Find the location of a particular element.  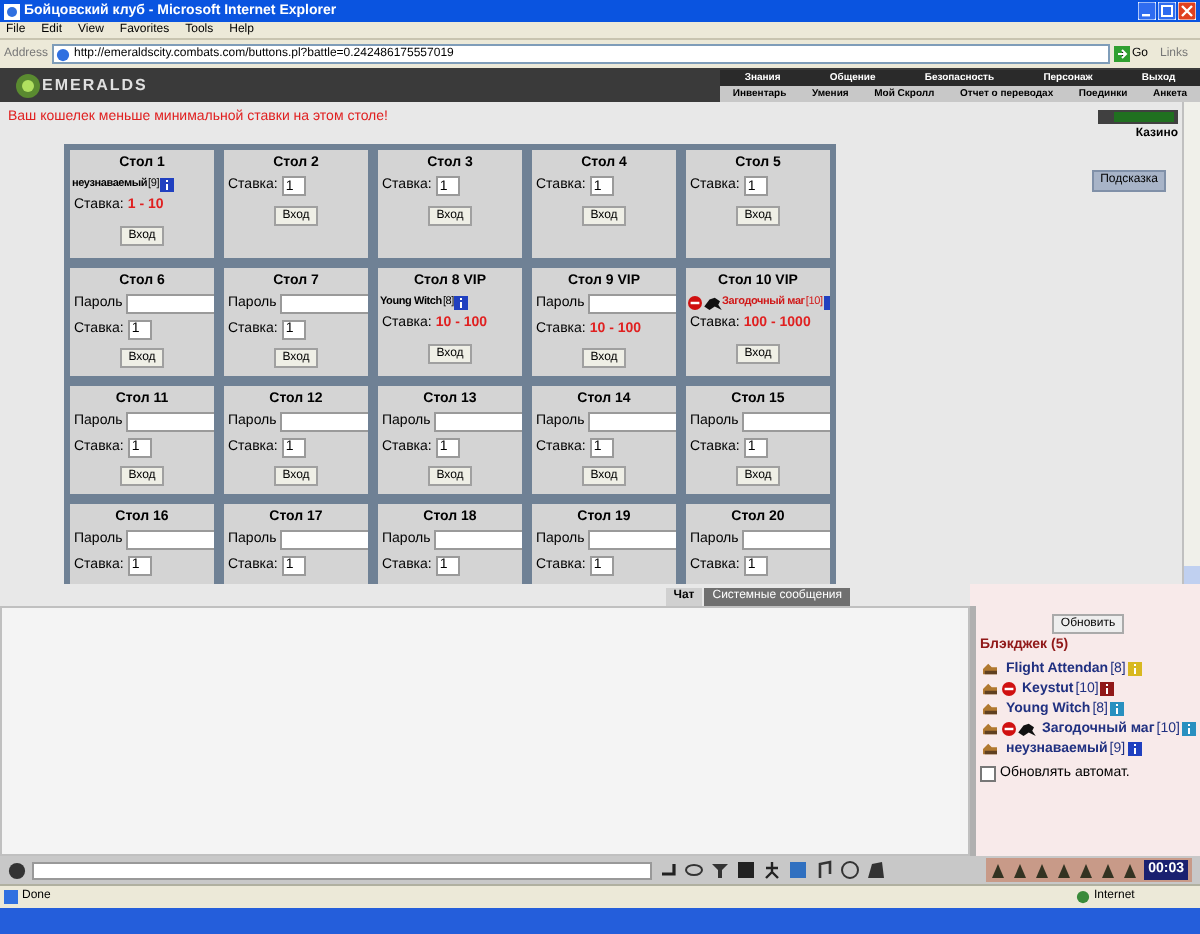

auto-refresh-checkbox is located at coordinates (988, 773).